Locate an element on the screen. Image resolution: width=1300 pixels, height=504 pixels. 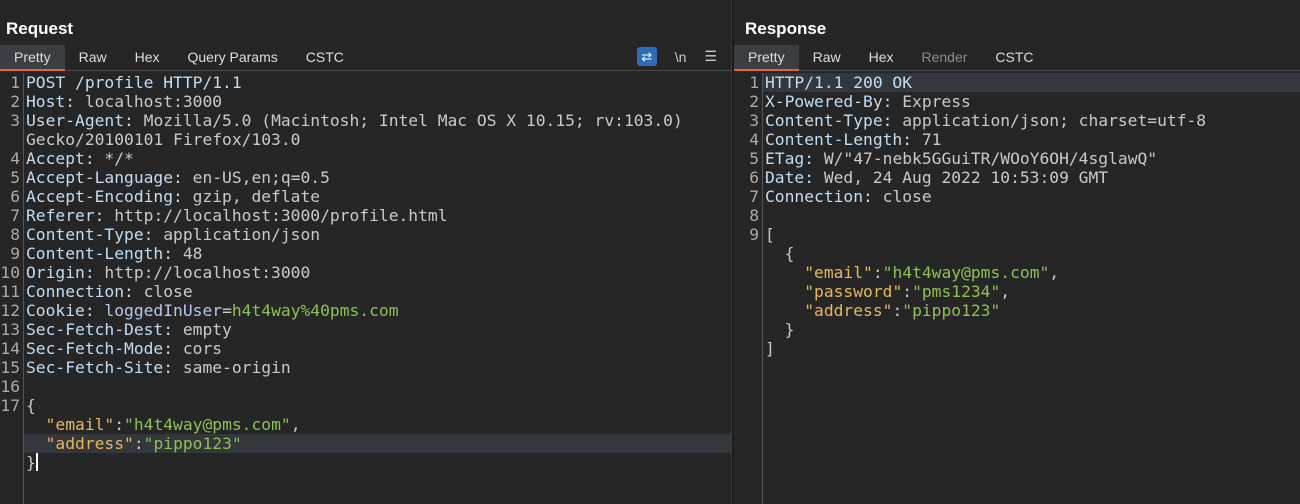
line-content: Date: Wed, 24 Aug 2022 10:53:09 GMT is located at coordinates (1031, 177).